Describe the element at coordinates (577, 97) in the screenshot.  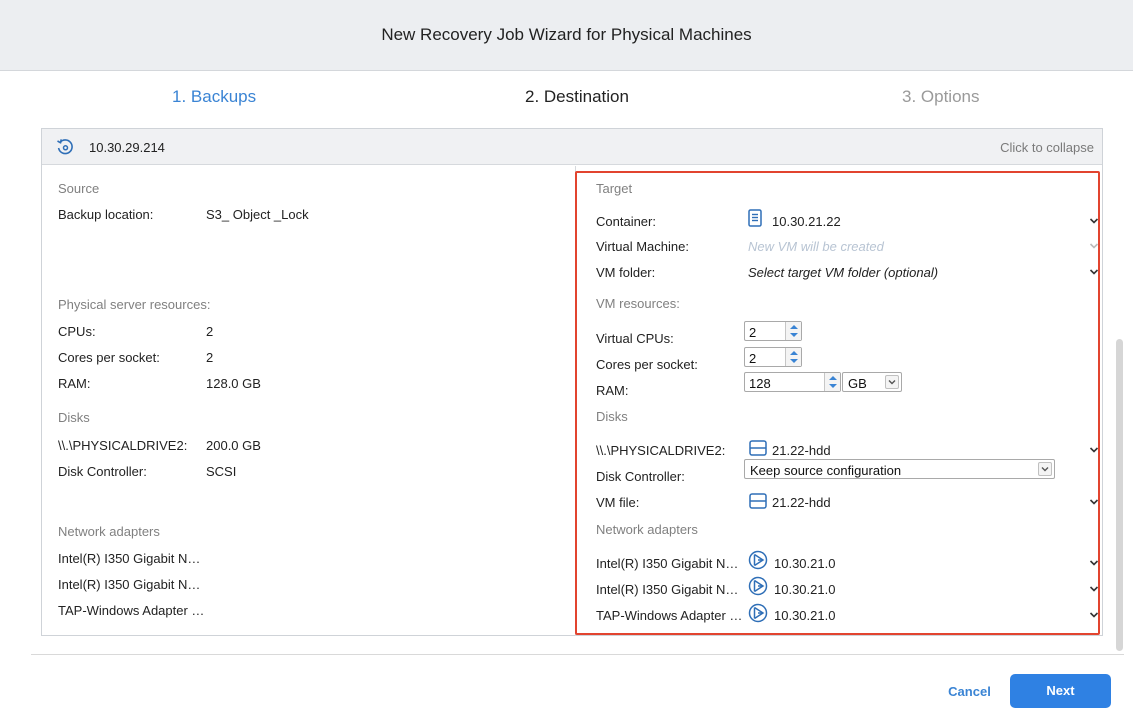
I see `step-destination: 2. Destination` at that location.